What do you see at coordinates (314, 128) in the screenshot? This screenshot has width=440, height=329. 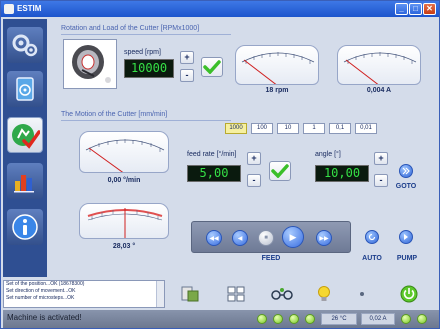 I see `increment-1: 1` at bounding box center [314, 128].